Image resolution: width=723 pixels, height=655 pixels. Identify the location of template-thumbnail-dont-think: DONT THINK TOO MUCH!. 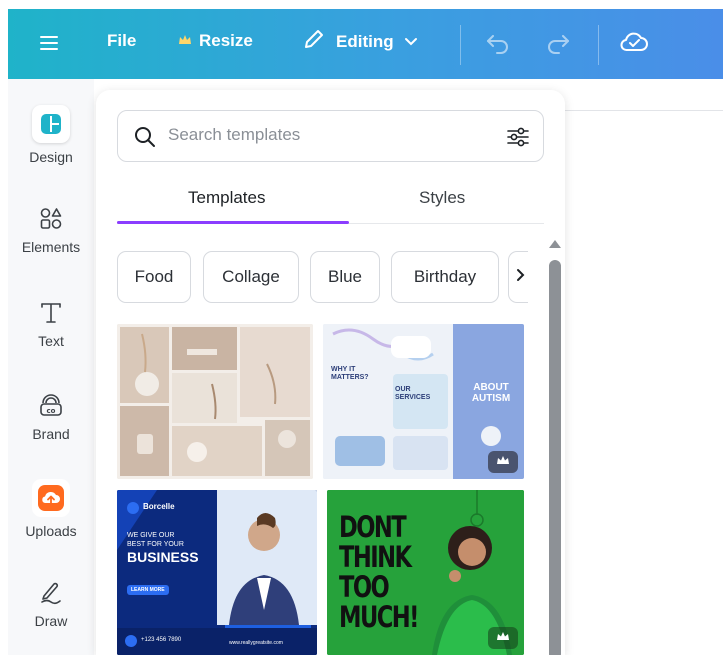
(425, 572).